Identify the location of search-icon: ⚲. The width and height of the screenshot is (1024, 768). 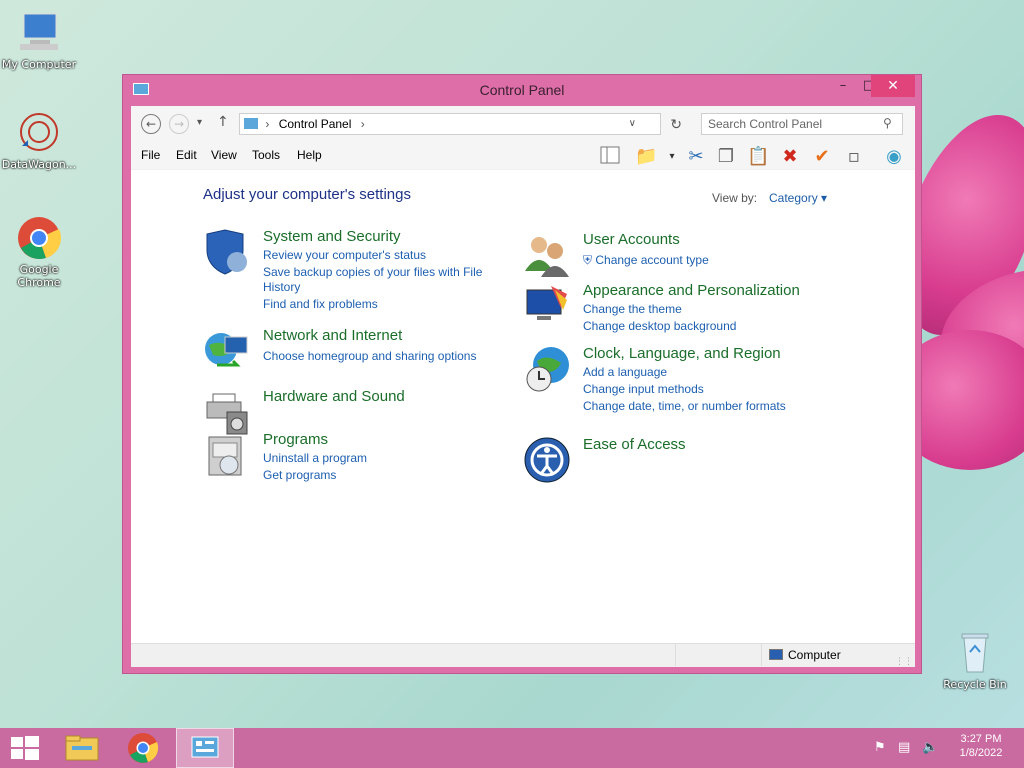
(887, 123).